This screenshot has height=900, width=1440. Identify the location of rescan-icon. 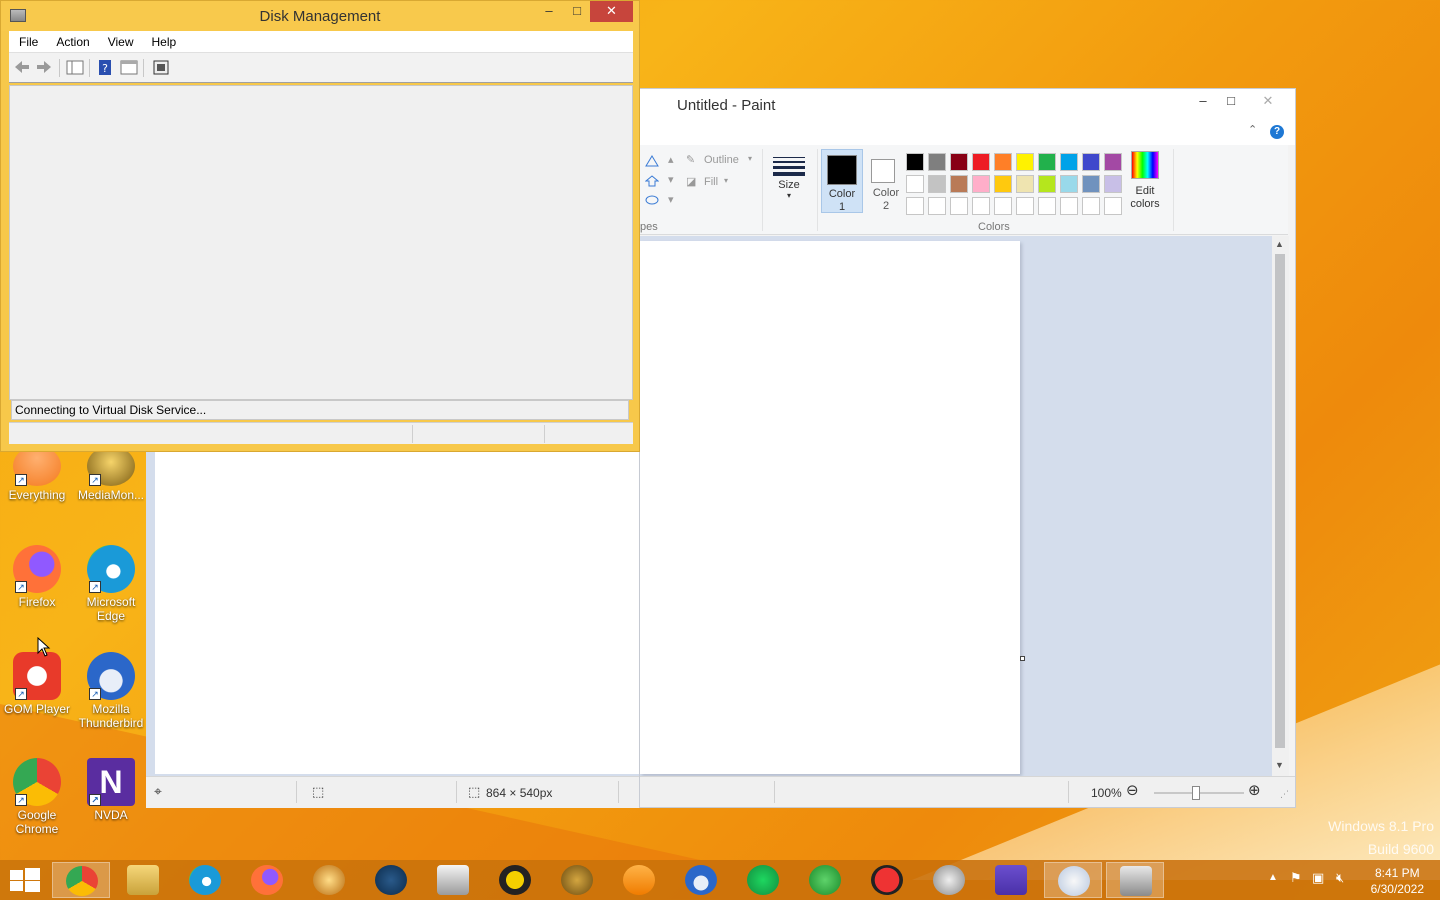
(161, 67).